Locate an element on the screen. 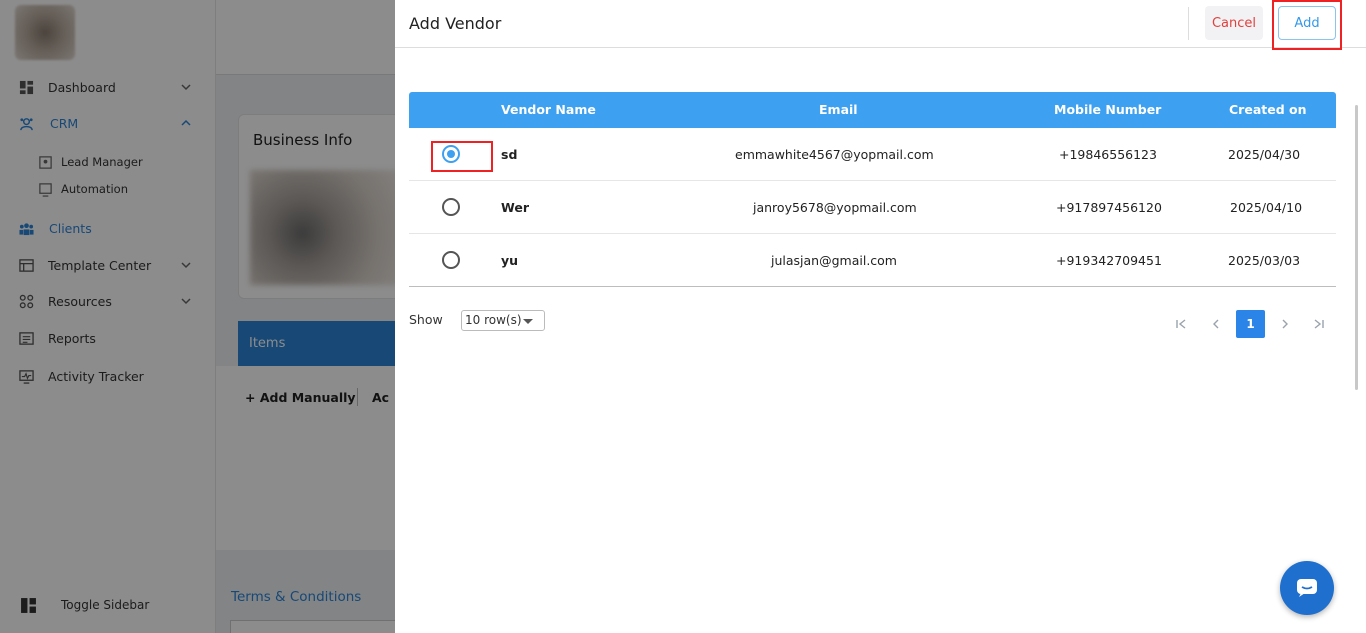  email-cell: janroy5678@yopmail.com is located at coordinates (835, 207).